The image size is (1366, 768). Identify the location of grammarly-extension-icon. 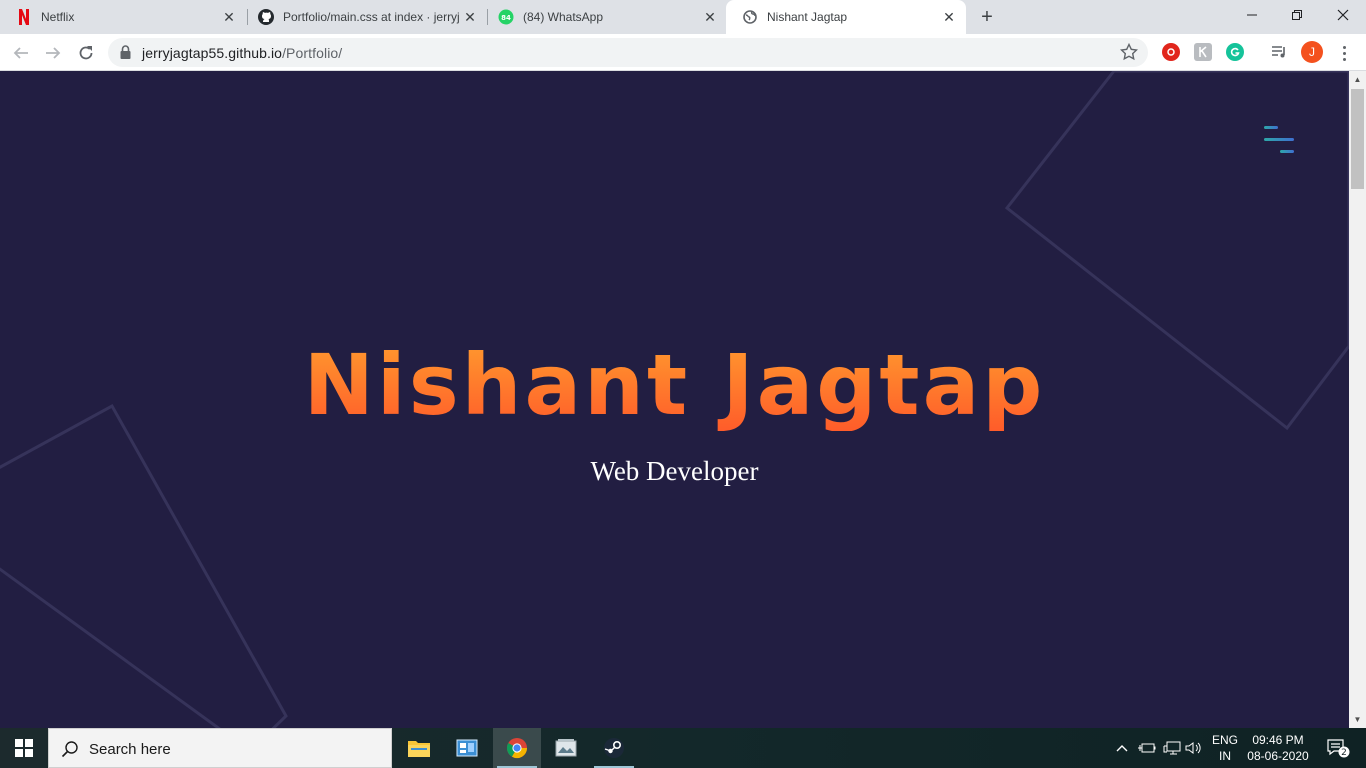
(1235, 52).